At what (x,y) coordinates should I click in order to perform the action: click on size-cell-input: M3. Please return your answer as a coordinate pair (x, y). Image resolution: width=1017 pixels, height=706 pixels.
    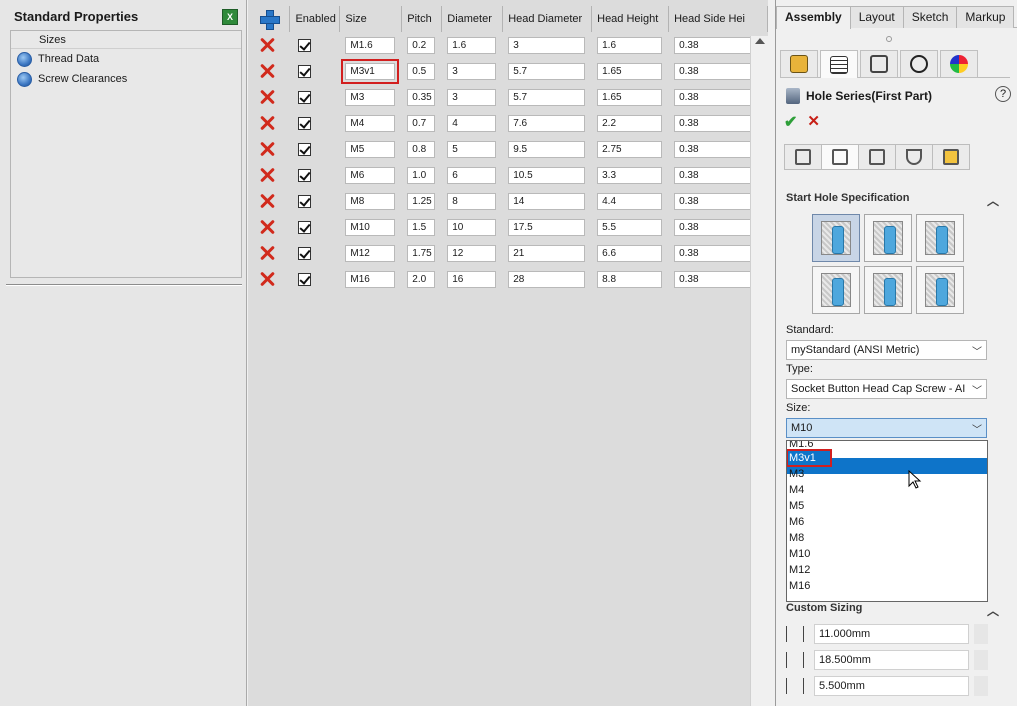
    Looking at the image, I should click on (370, 97).